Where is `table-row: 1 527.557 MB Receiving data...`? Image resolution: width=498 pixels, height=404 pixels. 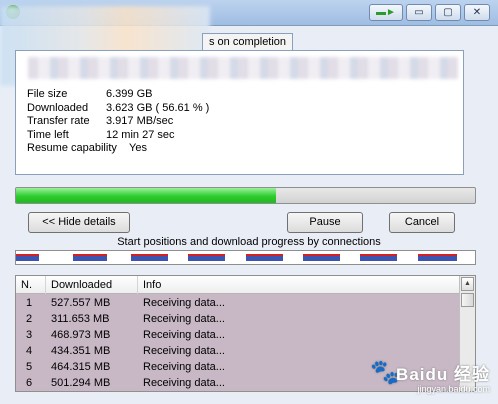 table-row: 1 527.557 MB Receiving data... is located at coordinates (238, 303).